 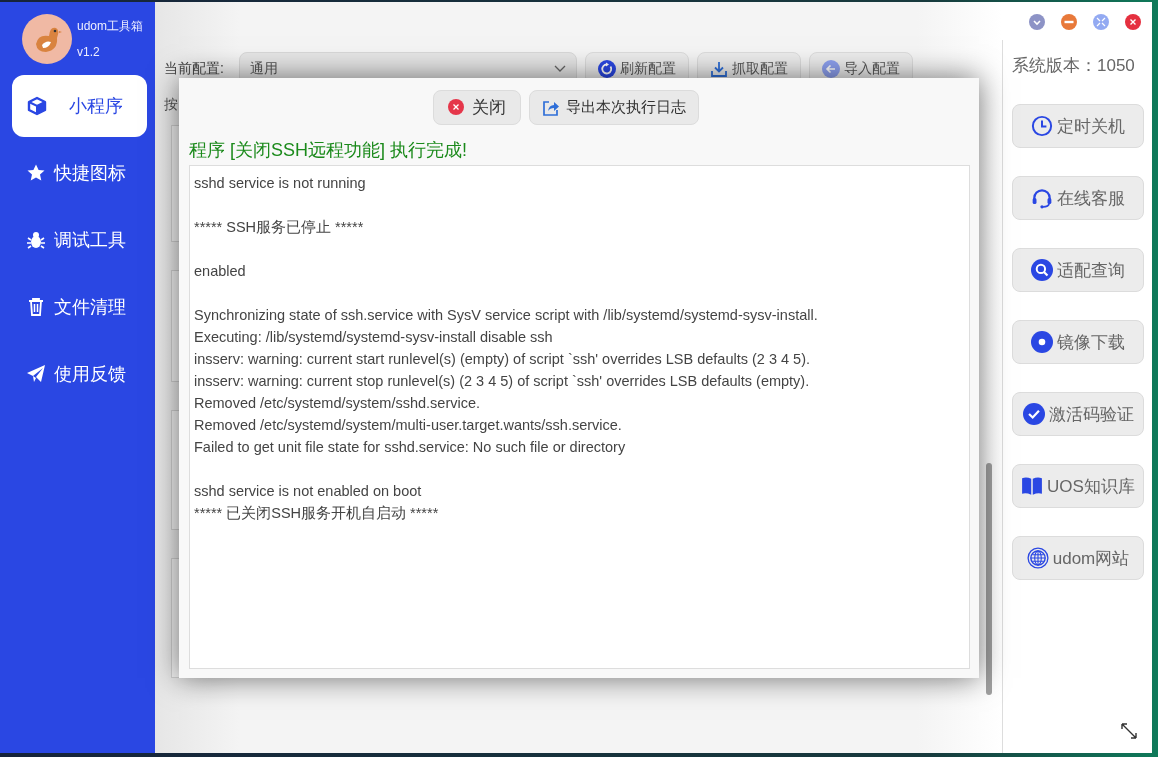 What do you see at coordinates (551, 107) in the screenshot?
I see `export-icon` at bounding box center [551, 107].